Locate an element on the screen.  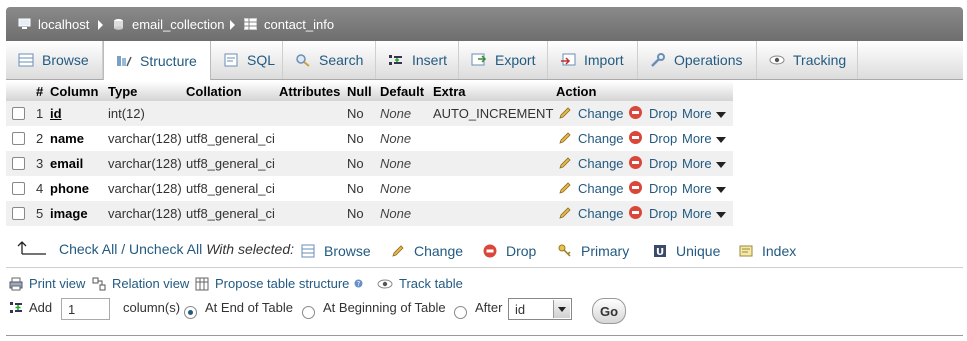
relation-view-link: Relation view is located at coordinates (140, 283).